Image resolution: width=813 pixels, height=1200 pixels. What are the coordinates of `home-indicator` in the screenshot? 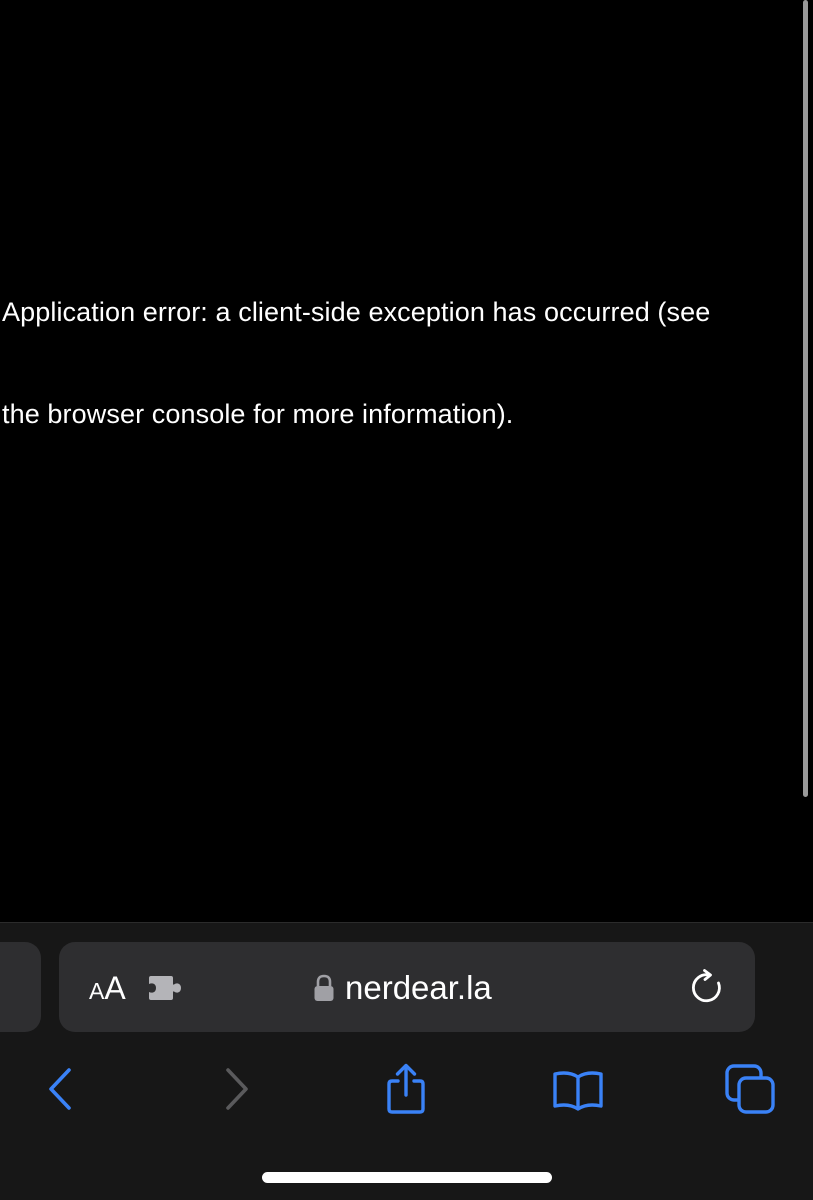 It's located at (407, 1177).